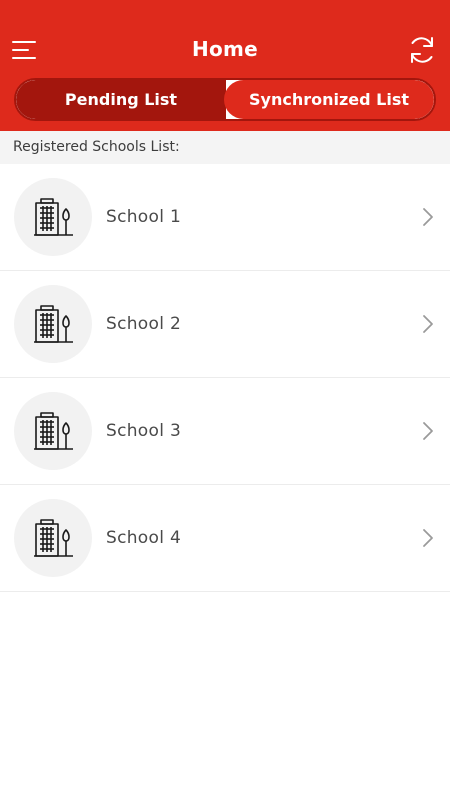 The width and height of the screenshot is (450, 800). Describe the element at coordinates (144, 538) in the screenshot. I see `school-name: School 4` at that location.